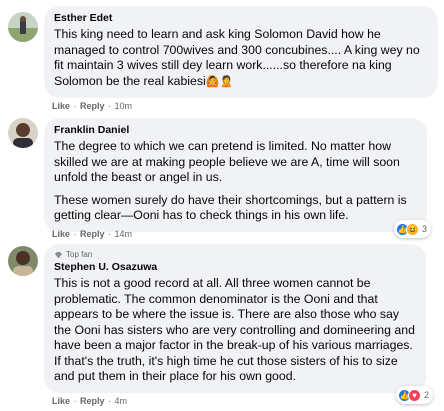 This screenshot has height=411, width=444. Describe the element at coordinates (219, 81) in the screenshot. I see `emoji-icon: 🙆🙎` at that location.